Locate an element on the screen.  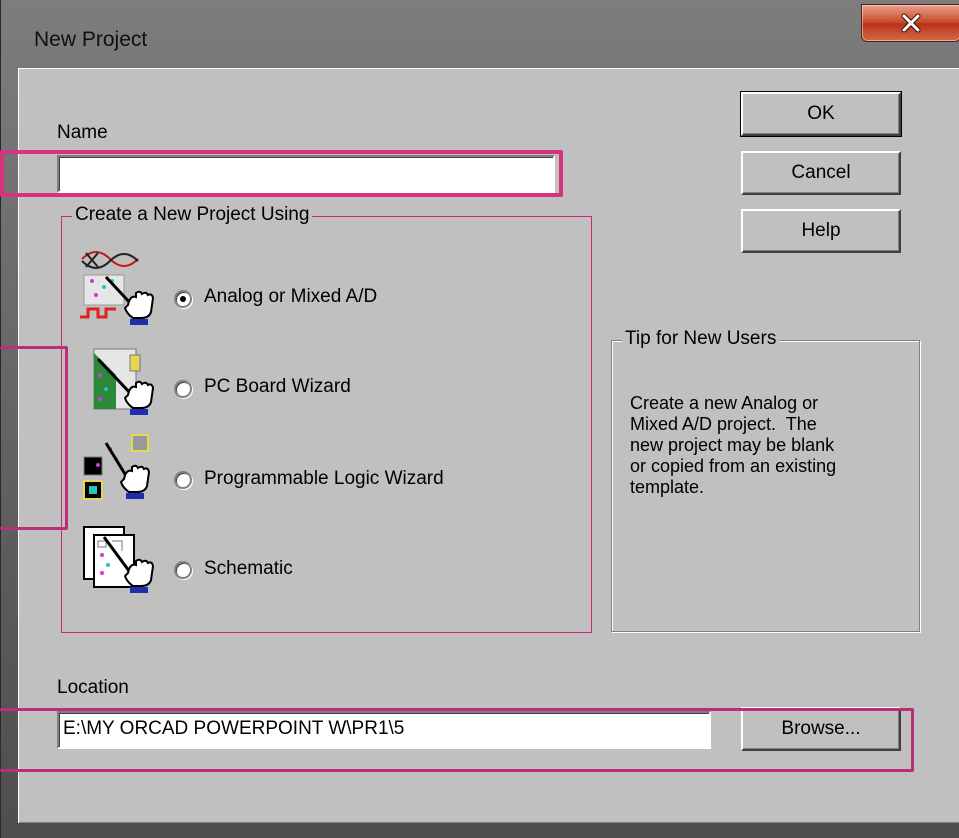
schematic-radio is located at coordinates (183, 570).